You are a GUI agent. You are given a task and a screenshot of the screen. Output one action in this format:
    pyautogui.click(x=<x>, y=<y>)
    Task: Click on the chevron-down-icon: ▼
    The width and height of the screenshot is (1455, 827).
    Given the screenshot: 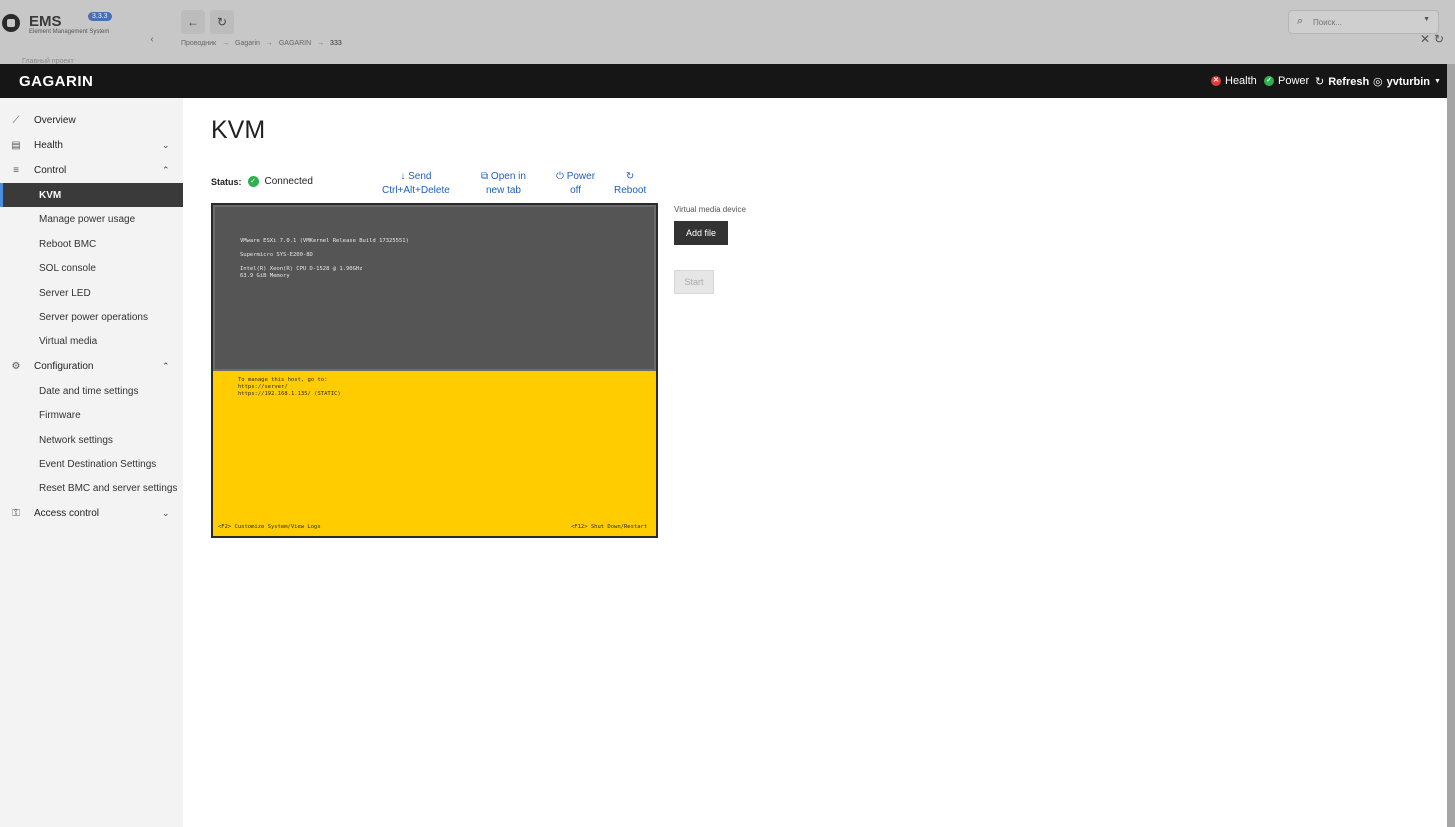 What is the action you would take?
    pyautogui.click(x=1426, y=19)
    